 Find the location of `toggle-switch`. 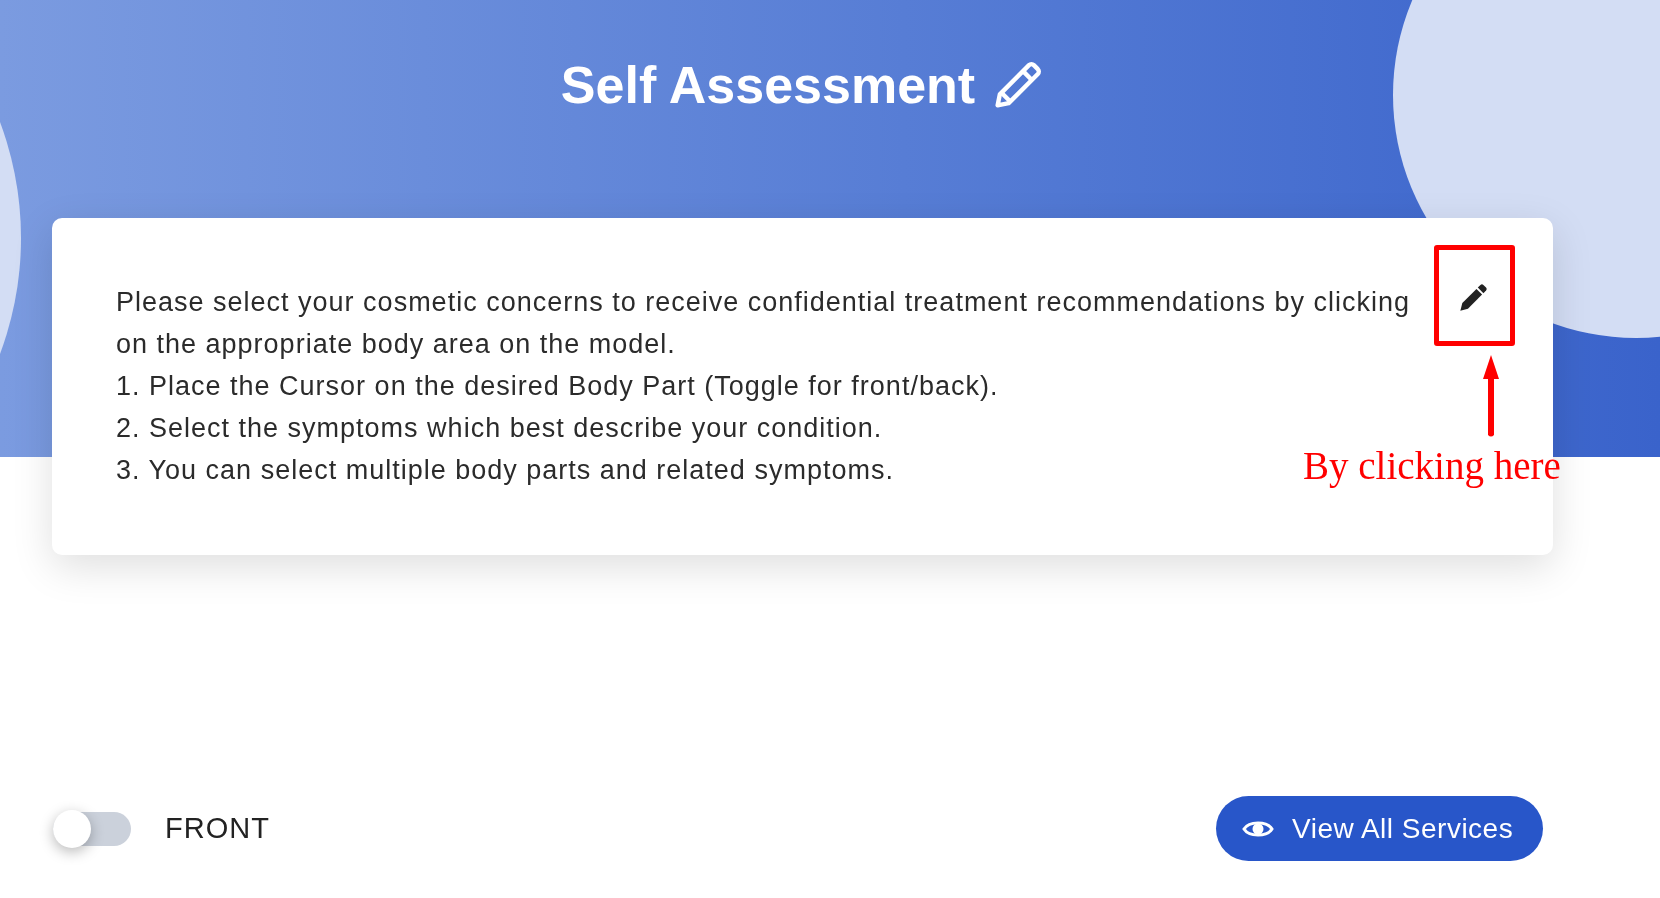

toggle-switch is located at coordinates (92, 828).